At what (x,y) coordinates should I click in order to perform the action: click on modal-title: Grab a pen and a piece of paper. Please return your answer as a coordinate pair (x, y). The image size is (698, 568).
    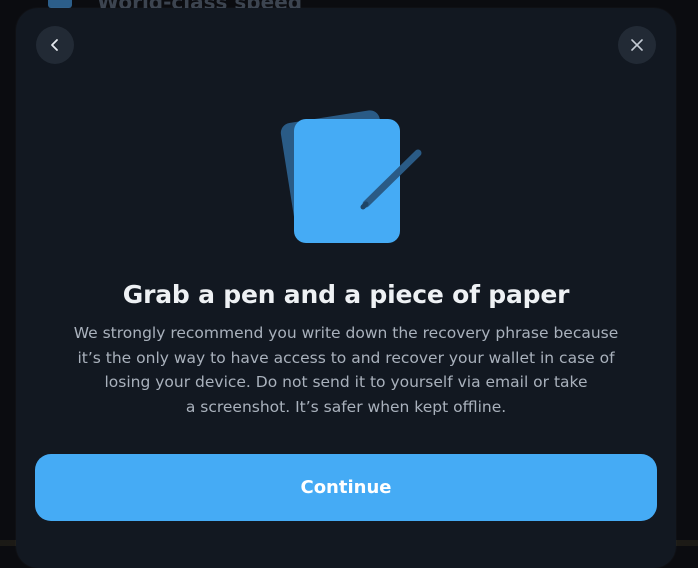
    Looking at the image, I should click on (346, 294).